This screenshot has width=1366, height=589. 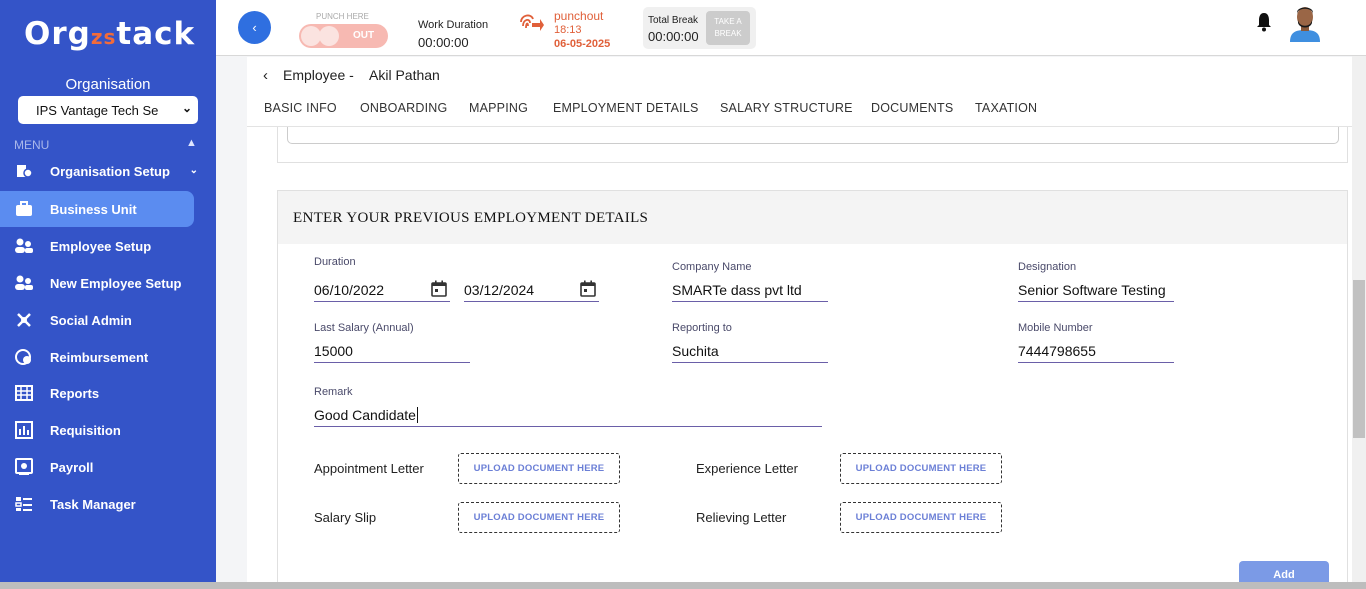 What do you see at coordinates (712, 267) in the screenshot?
I see `company-name-label: Company Name` at bounding box center [712, 267].